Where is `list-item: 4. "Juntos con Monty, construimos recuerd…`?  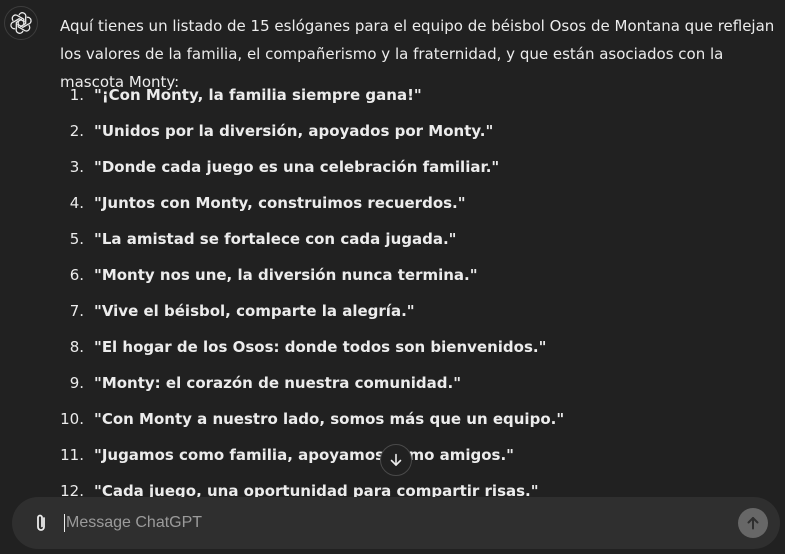 list-item: 4. "Juntos con Monty, construimos recuerd… is located at coordinates (307, 203).